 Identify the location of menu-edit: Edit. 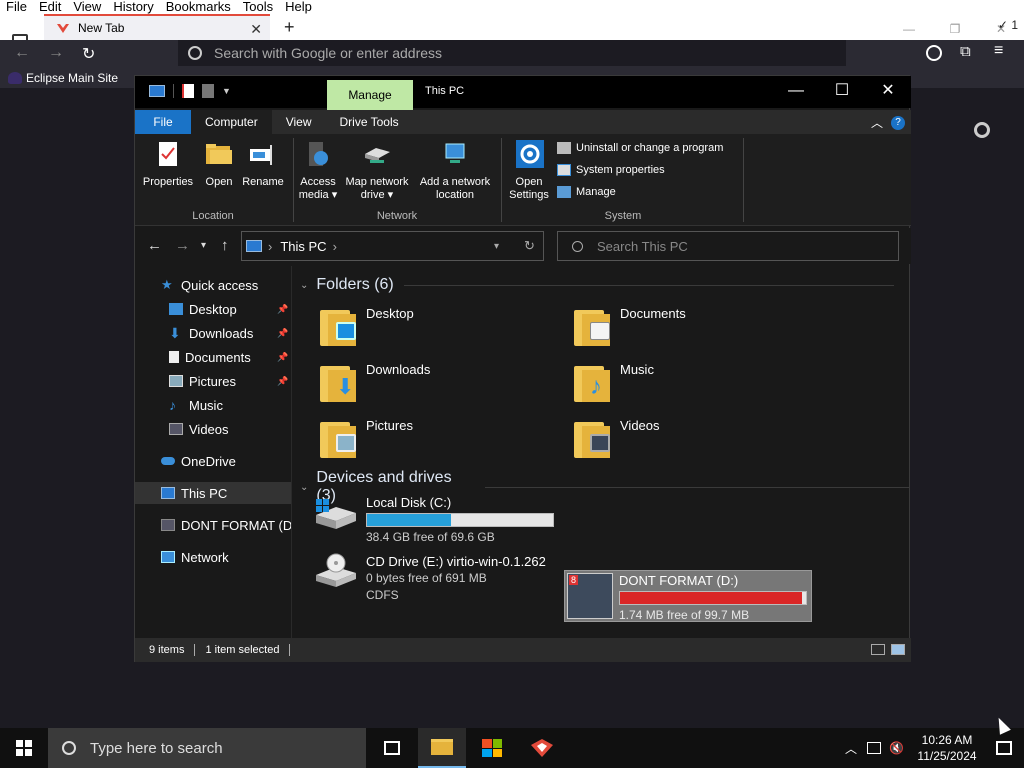
(50, 7).